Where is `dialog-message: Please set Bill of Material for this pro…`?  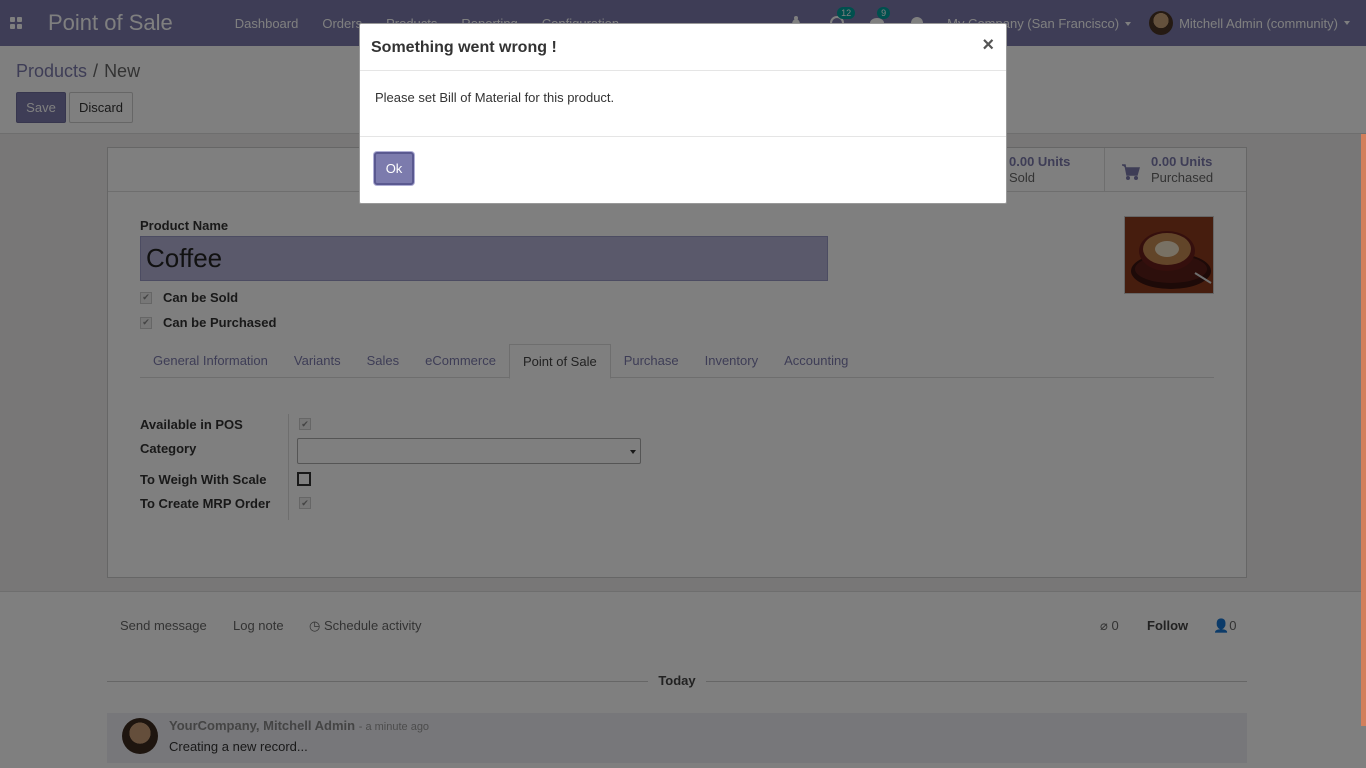 dialog-message: Please set Bill of Material for this pro… is located at coordinates (495, 97).